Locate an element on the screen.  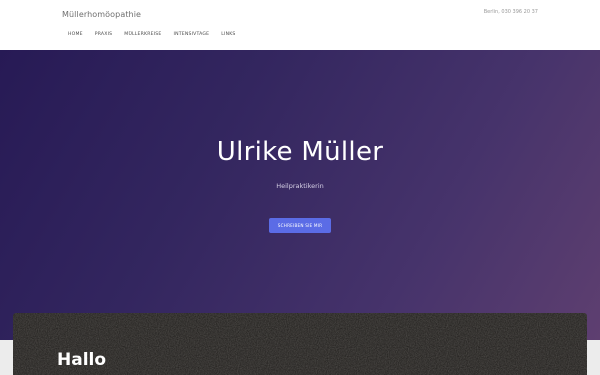
nav-item-links: LINKS is located at coordinates (228, 35).